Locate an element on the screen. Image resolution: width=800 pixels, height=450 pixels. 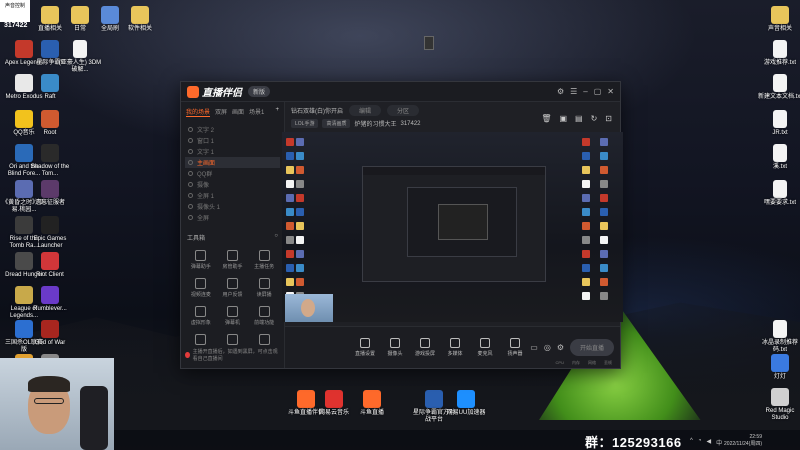
tool-icon is located at coordinates (232, 283).